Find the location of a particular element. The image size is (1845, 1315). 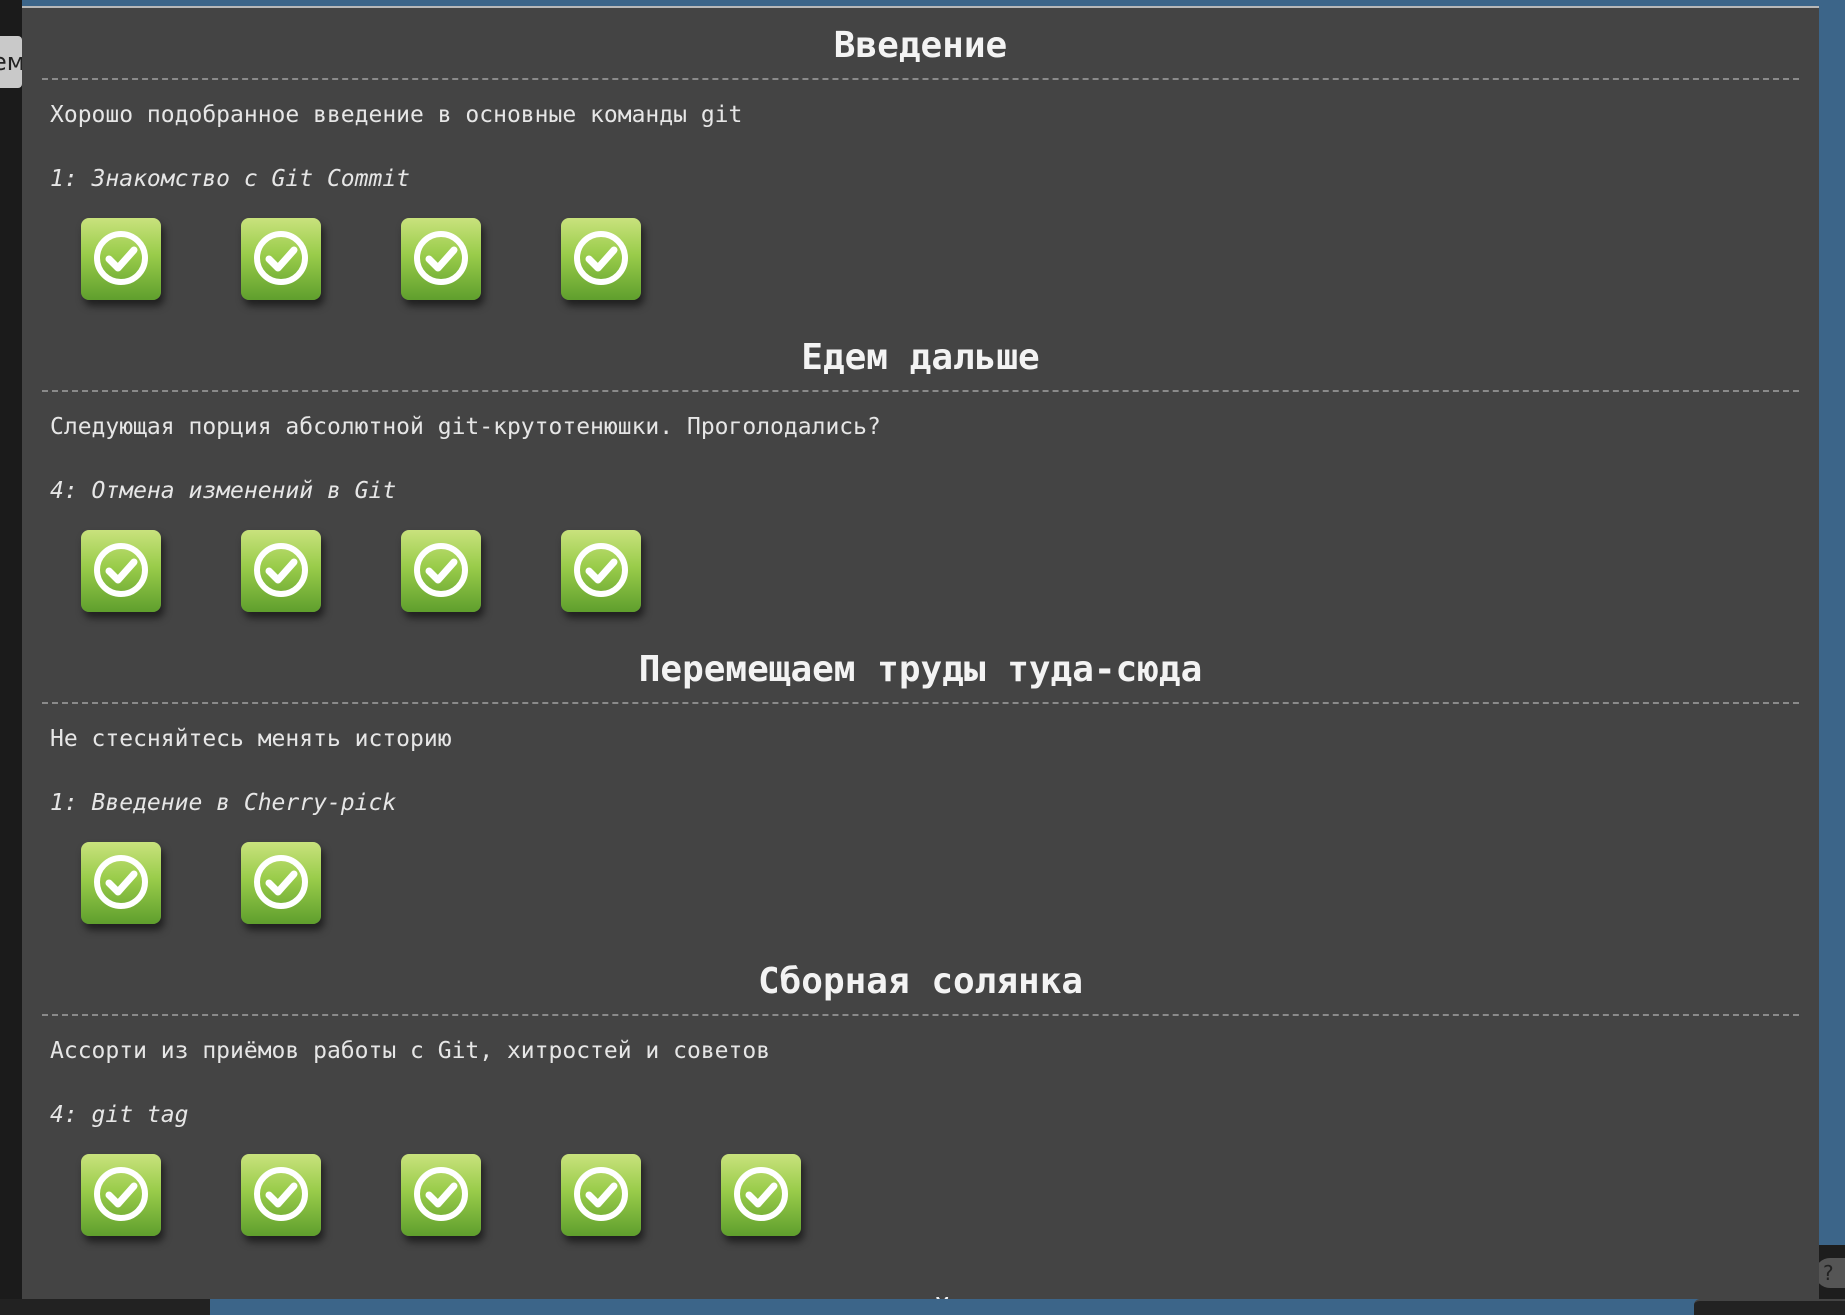

section-level-name: 1: Введение в Cherry-pick is located at coordinates (223, 803).